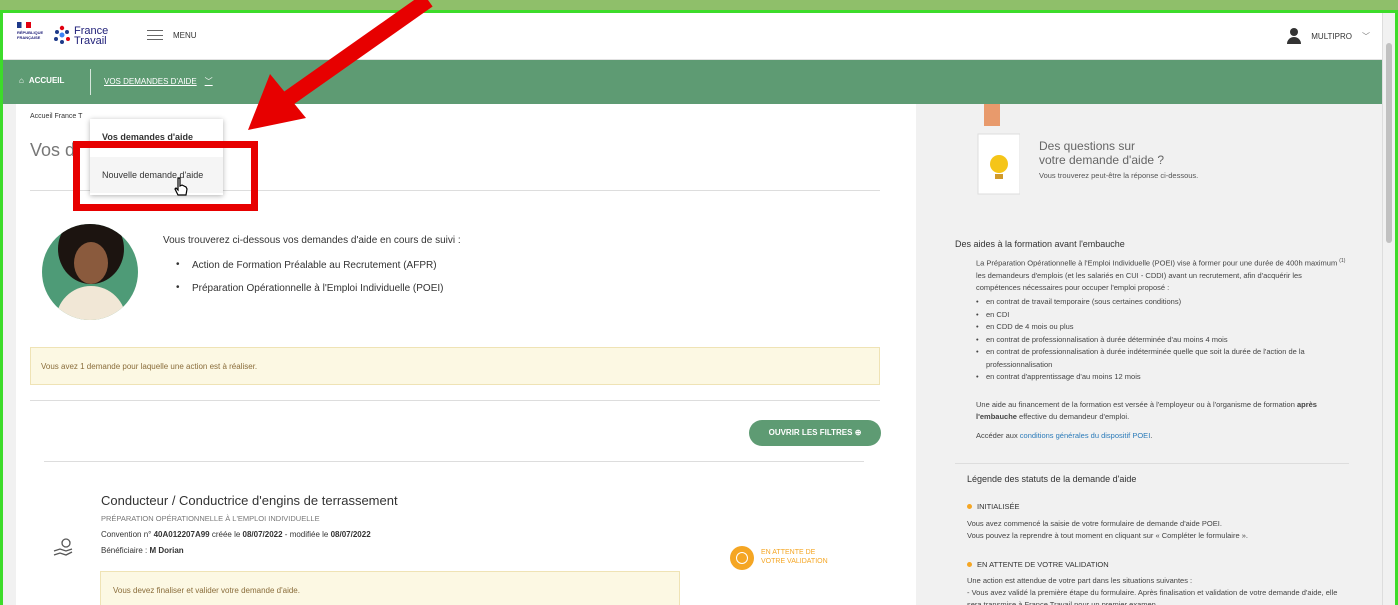 The height and width of the screenshot is (605, 1398). What do you see at coordinates (56, 116) in the screenshot?
I see `breadcrumb: Accueil France T` at bounding box center [56, 116].